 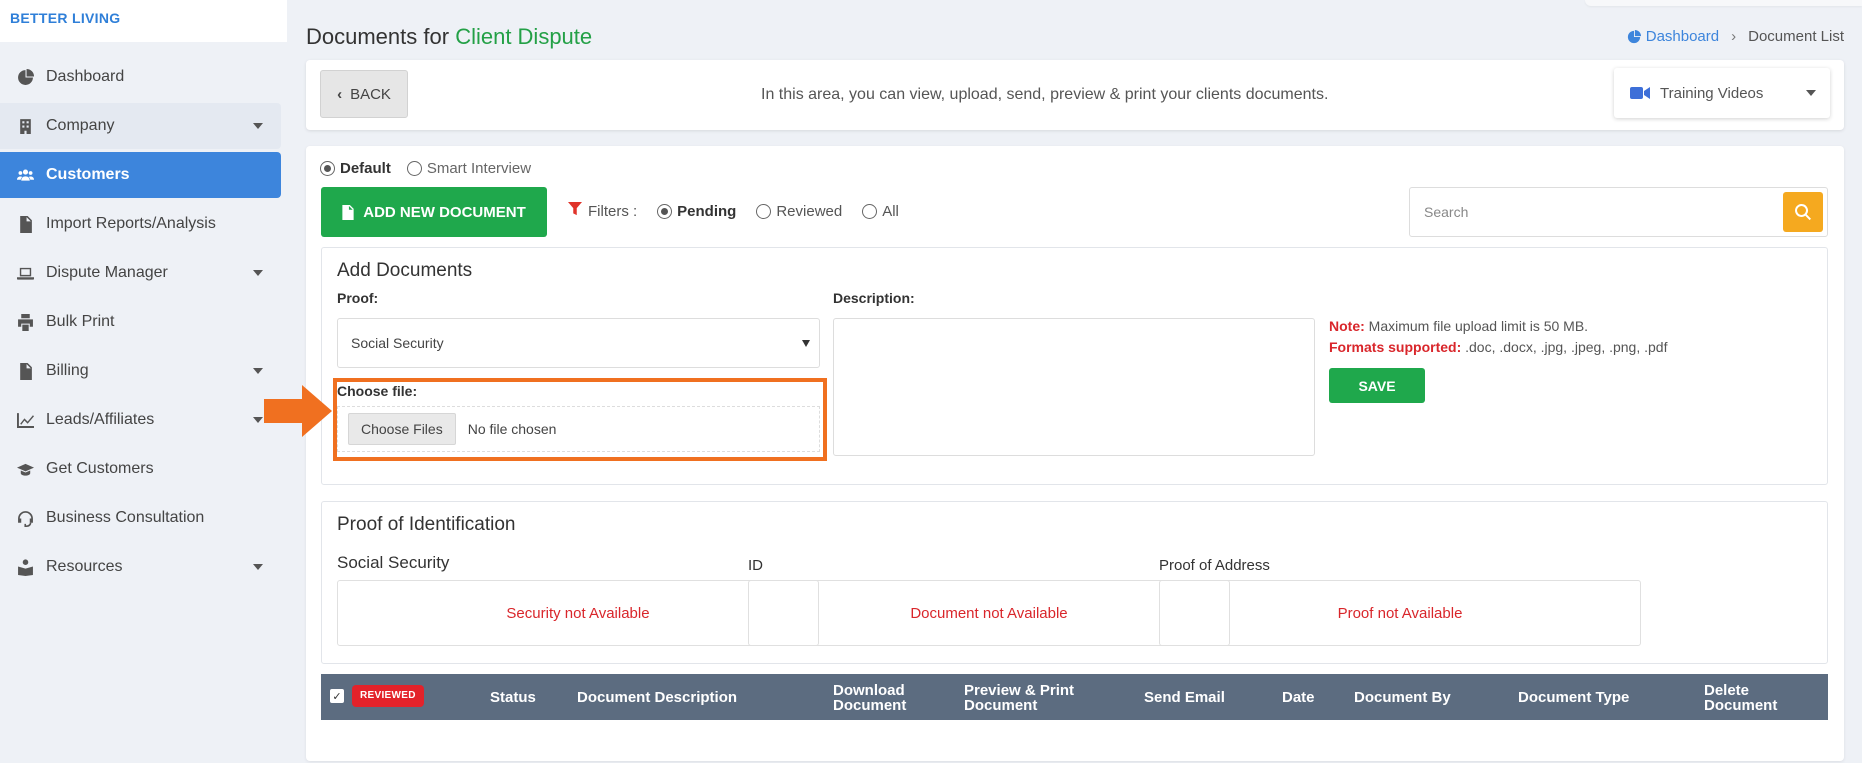 I want to click on annotation-arrow-icon, so click(x=298, y=411).